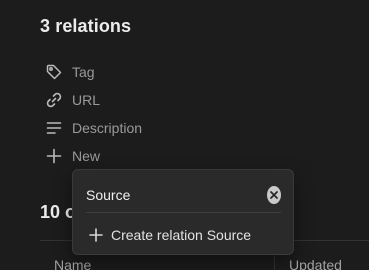 This screenshot has width=369, height=270. Describe the element at coordinates (164, 72) in the screenshot. I see `relation-item-tag: Tag` at that location.